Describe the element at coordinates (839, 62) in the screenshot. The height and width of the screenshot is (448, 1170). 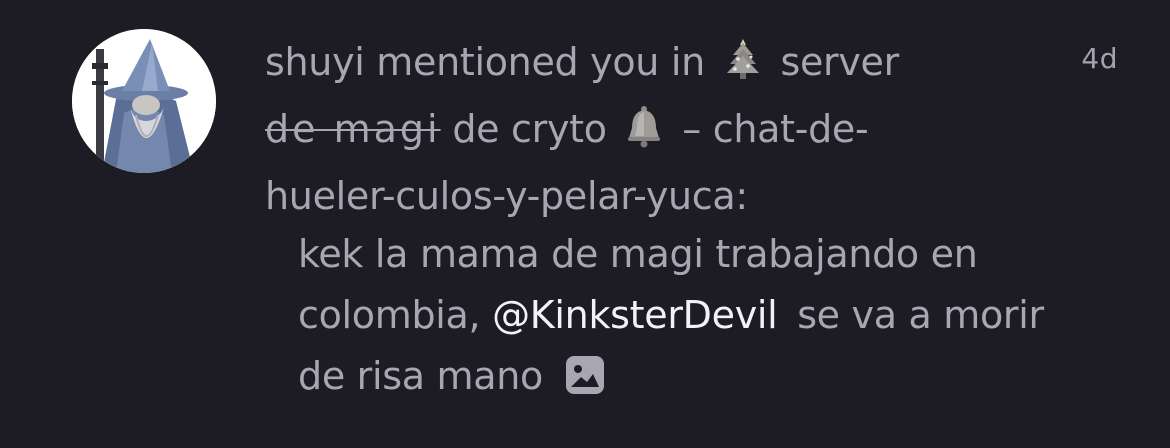
I see `header-server-word: server` at that location.